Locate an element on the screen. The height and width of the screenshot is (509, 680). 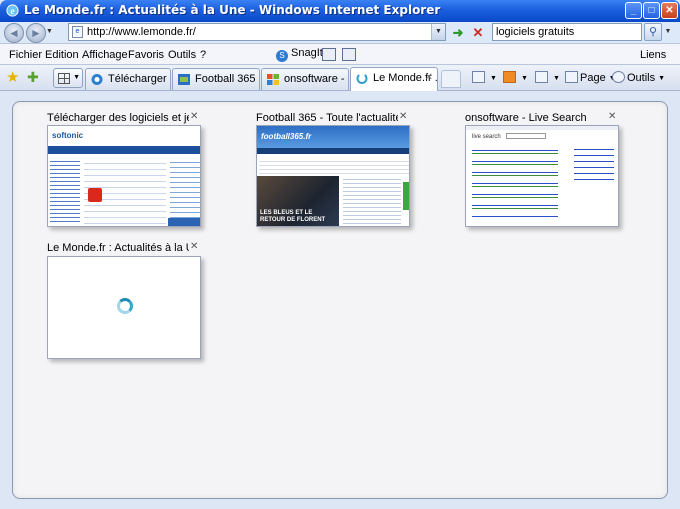
thumbnail-title: Football 365 - Toute l'actualité du foot is located at coordinates (327, 118).